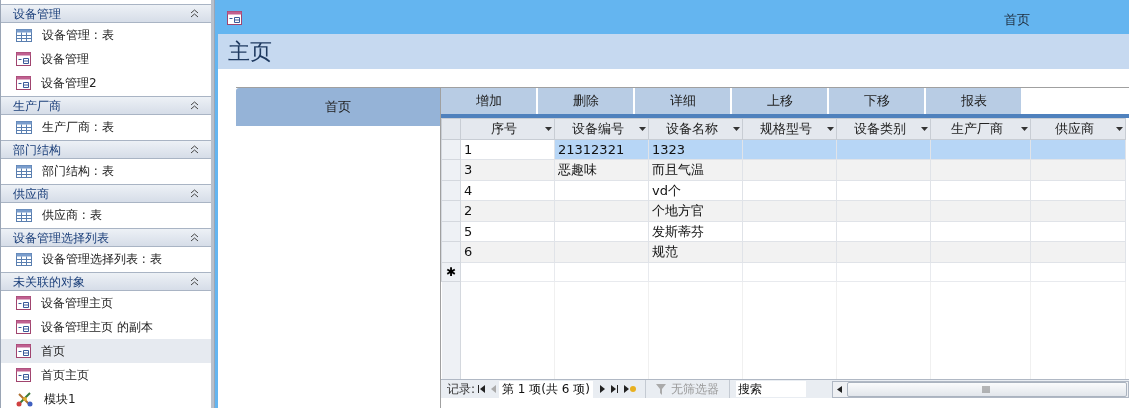 The image size is (1129, 408). I want to click on column-header: 设备类别, so click(883, 128).